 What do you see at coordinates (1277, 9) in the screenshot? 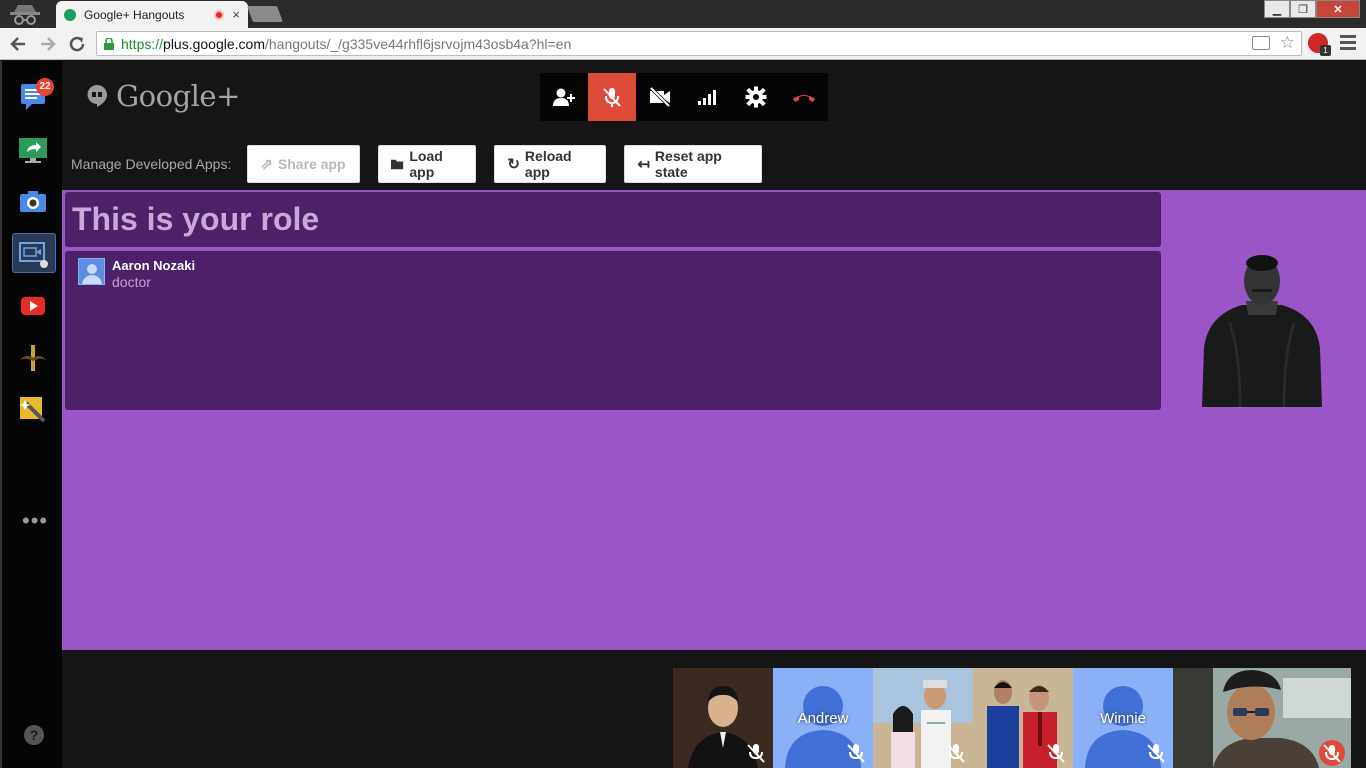
I see `minimize-button: ▁` at bounding box center [1277, 9].